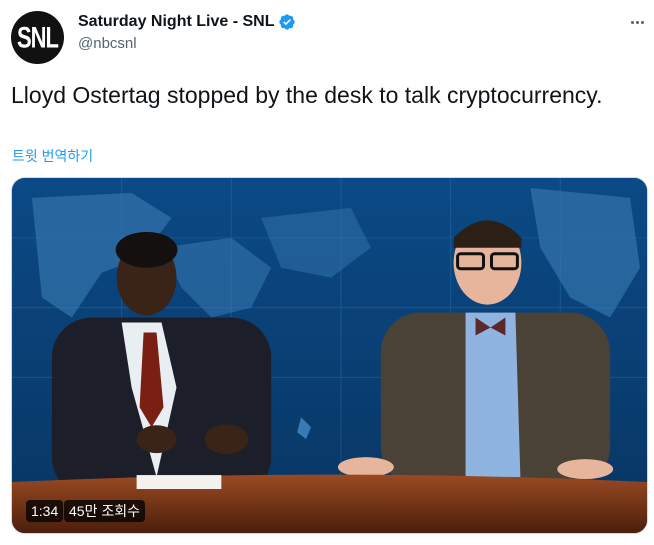  What do you see at coordinates (632, 22) in the screenshot?
I see `more-horizontal-icon` at bounding box center [632, 22].